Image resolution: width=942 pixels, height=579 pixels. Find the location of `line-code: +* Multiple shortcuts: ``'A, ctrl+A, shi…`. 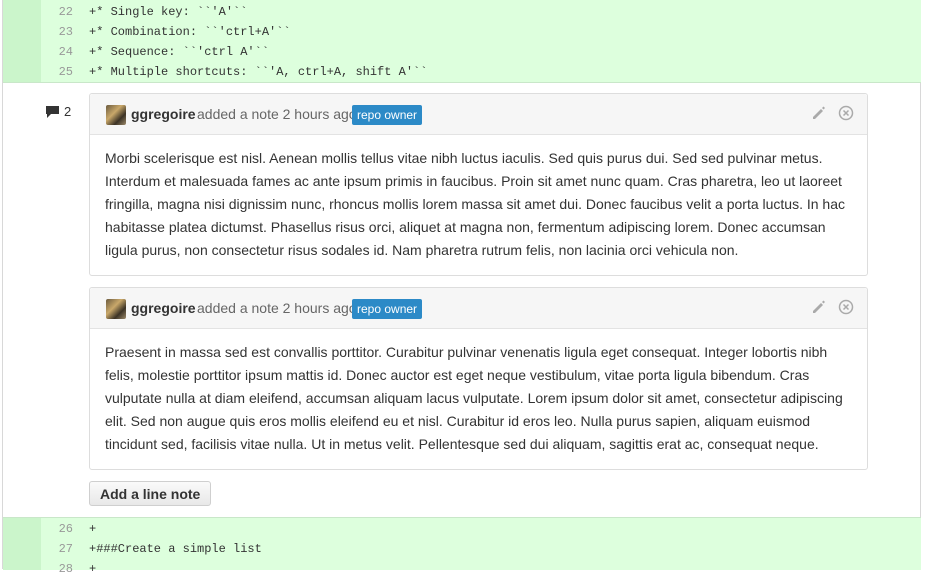

line-code: +* Multiple shortcuts: ``'A, ctrl+A, shi… is located at coordinates (258, 72).